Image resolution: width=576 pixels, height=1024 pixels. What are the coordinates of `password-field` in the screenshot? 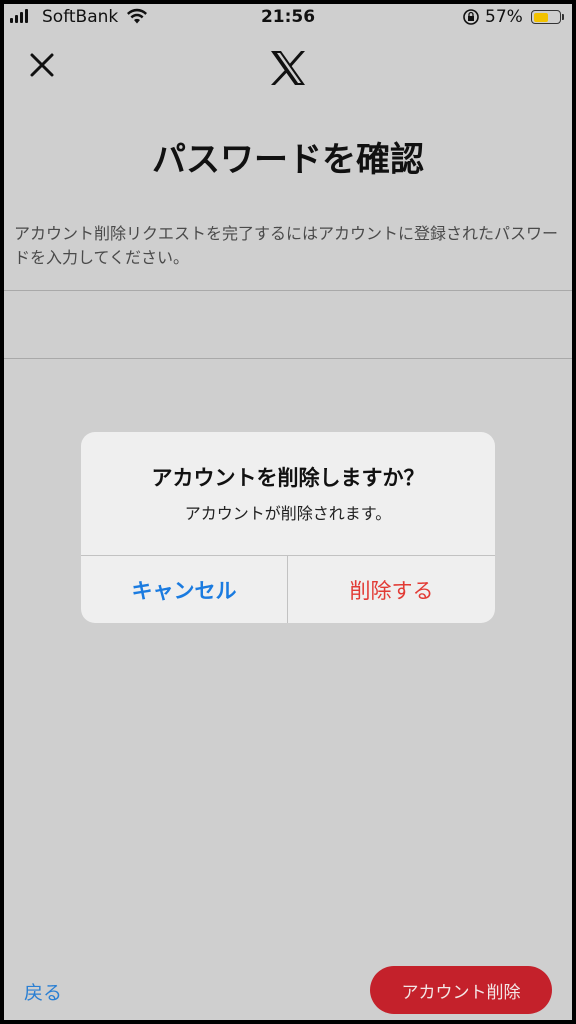 It's located at (288, 324).